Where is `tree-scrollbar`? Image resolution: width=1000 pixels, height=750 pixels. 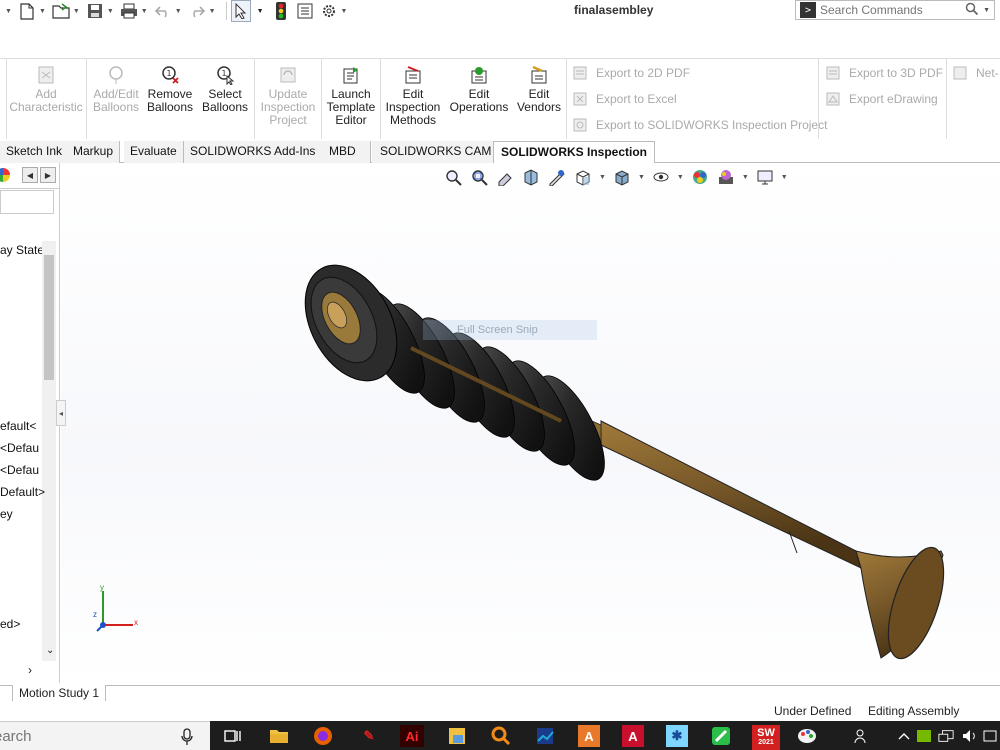
tree-scrollbar is located at coordinates (49, 451).